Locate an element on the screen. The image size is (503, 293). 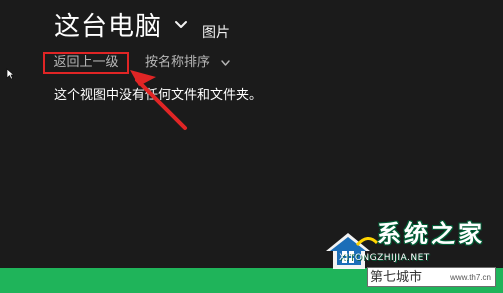
watermark-brand: 系统之家 is located at coordinates (431, 234).